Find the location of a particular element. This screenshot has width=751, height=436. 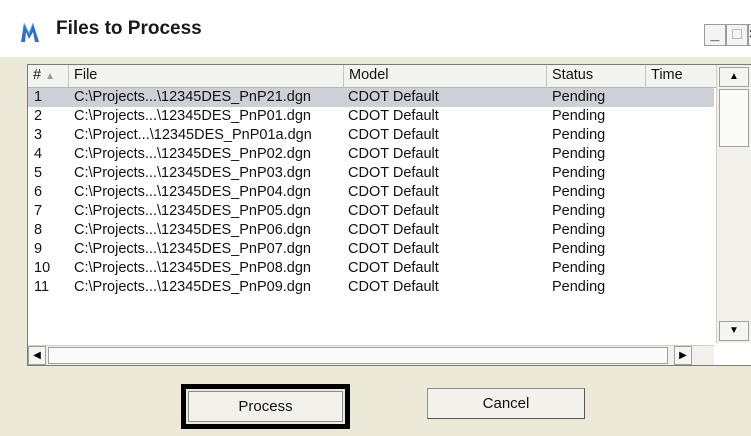

column-header-file: File is located at coordinates (206, 76).